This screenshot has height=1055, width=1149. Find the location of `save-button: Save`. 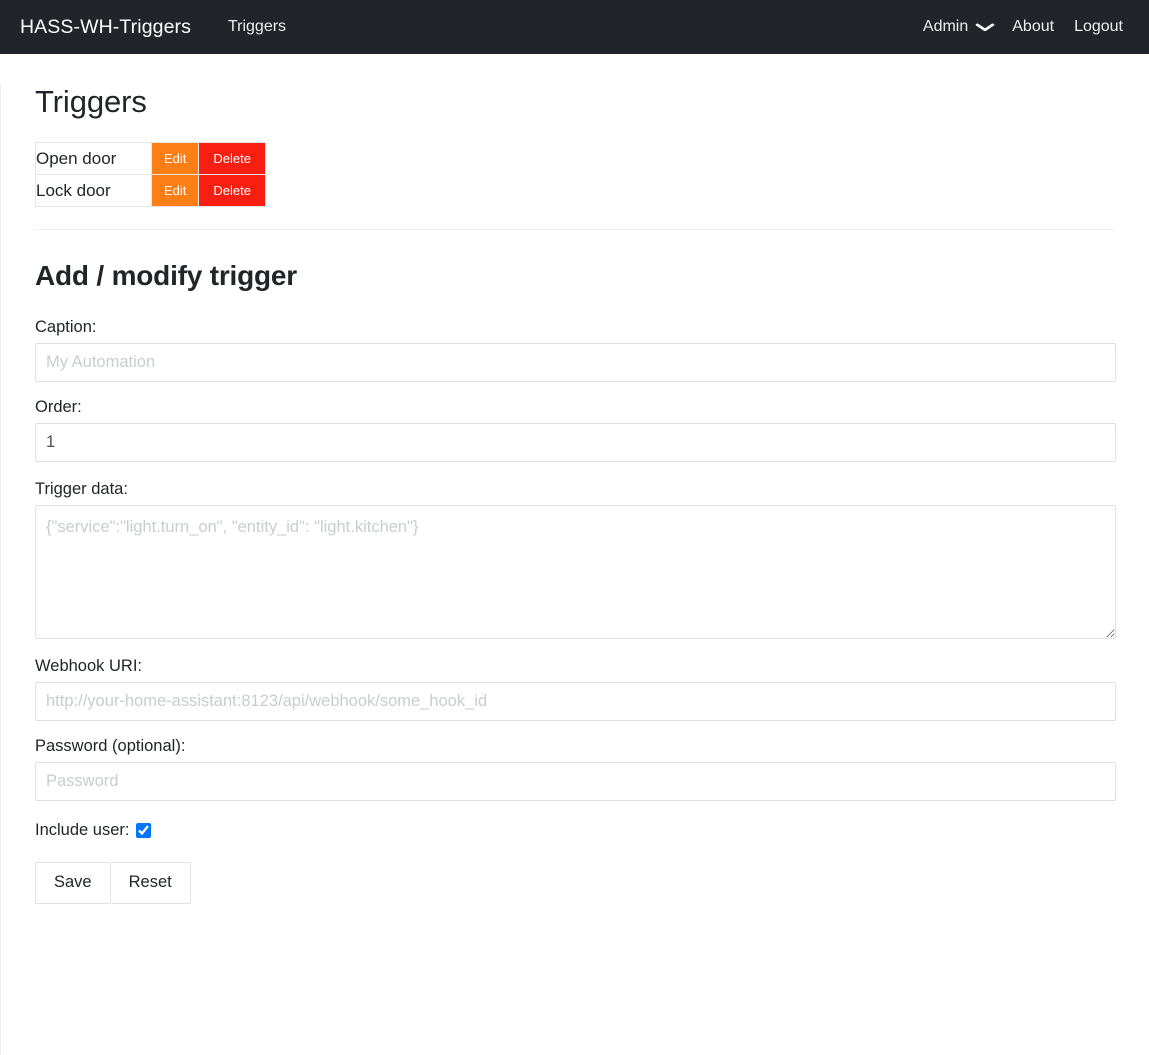

save-button: Save is located at coordinates (73, 883).